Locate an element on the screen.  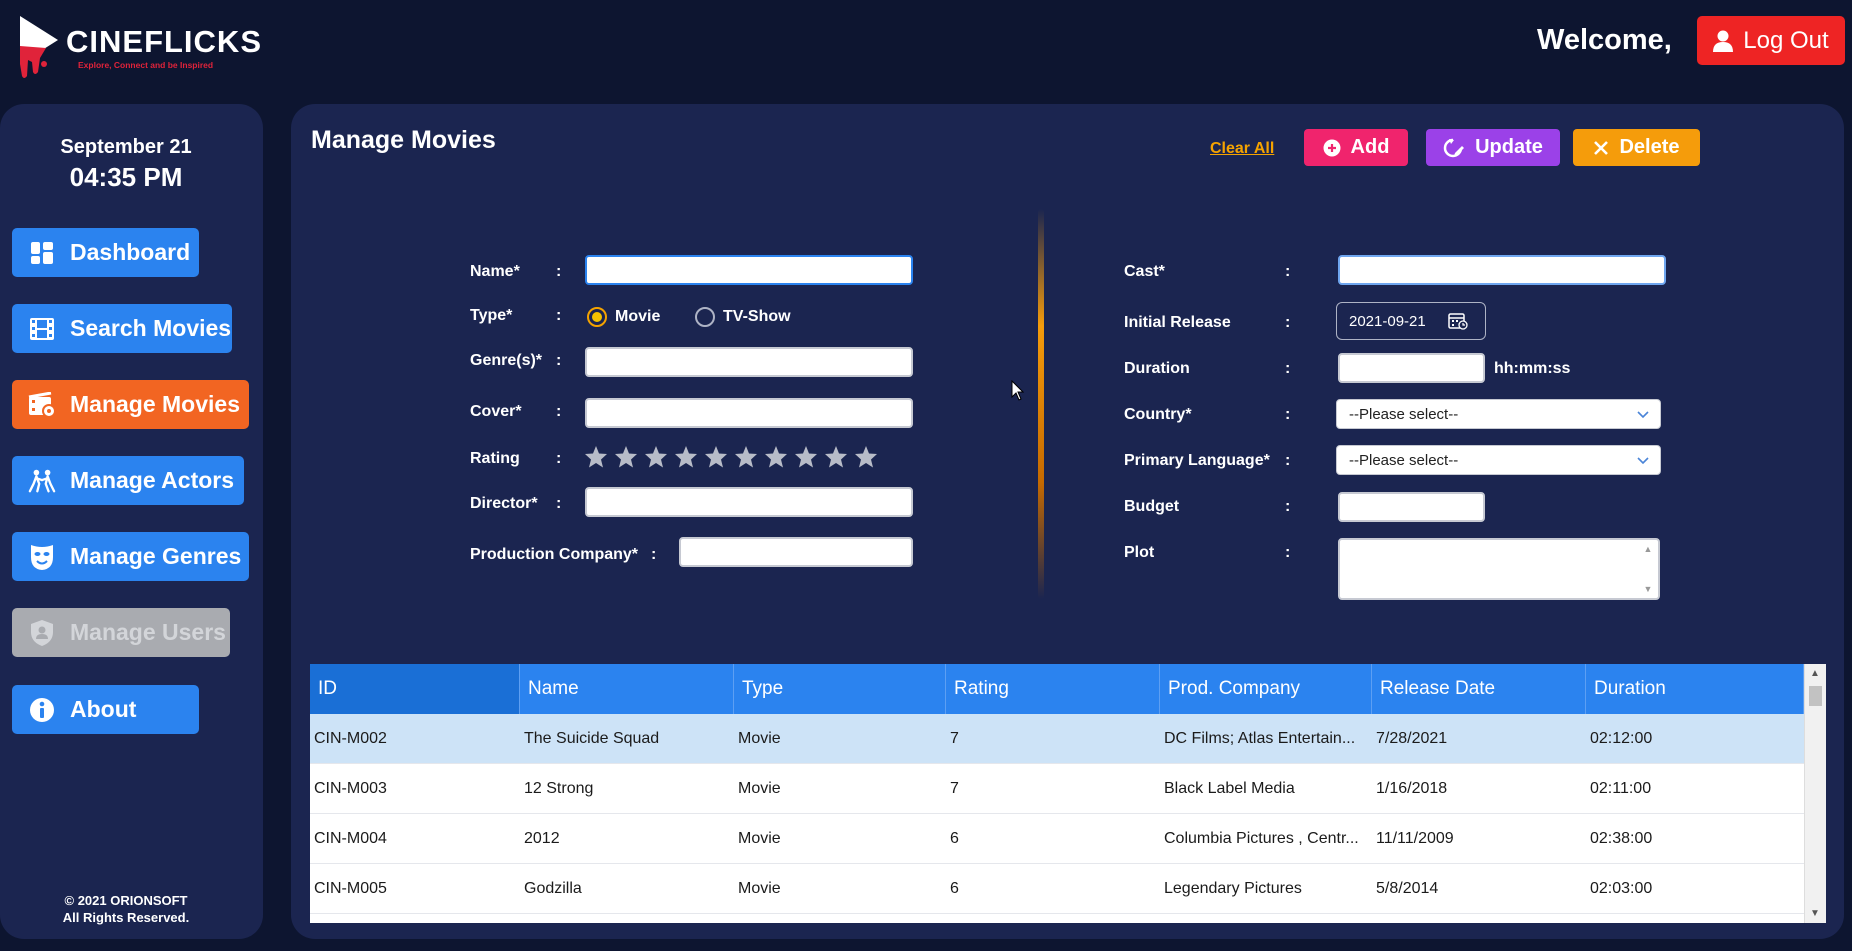
type-tvshow-label: TV-Show is located at coordinates (757, 316).